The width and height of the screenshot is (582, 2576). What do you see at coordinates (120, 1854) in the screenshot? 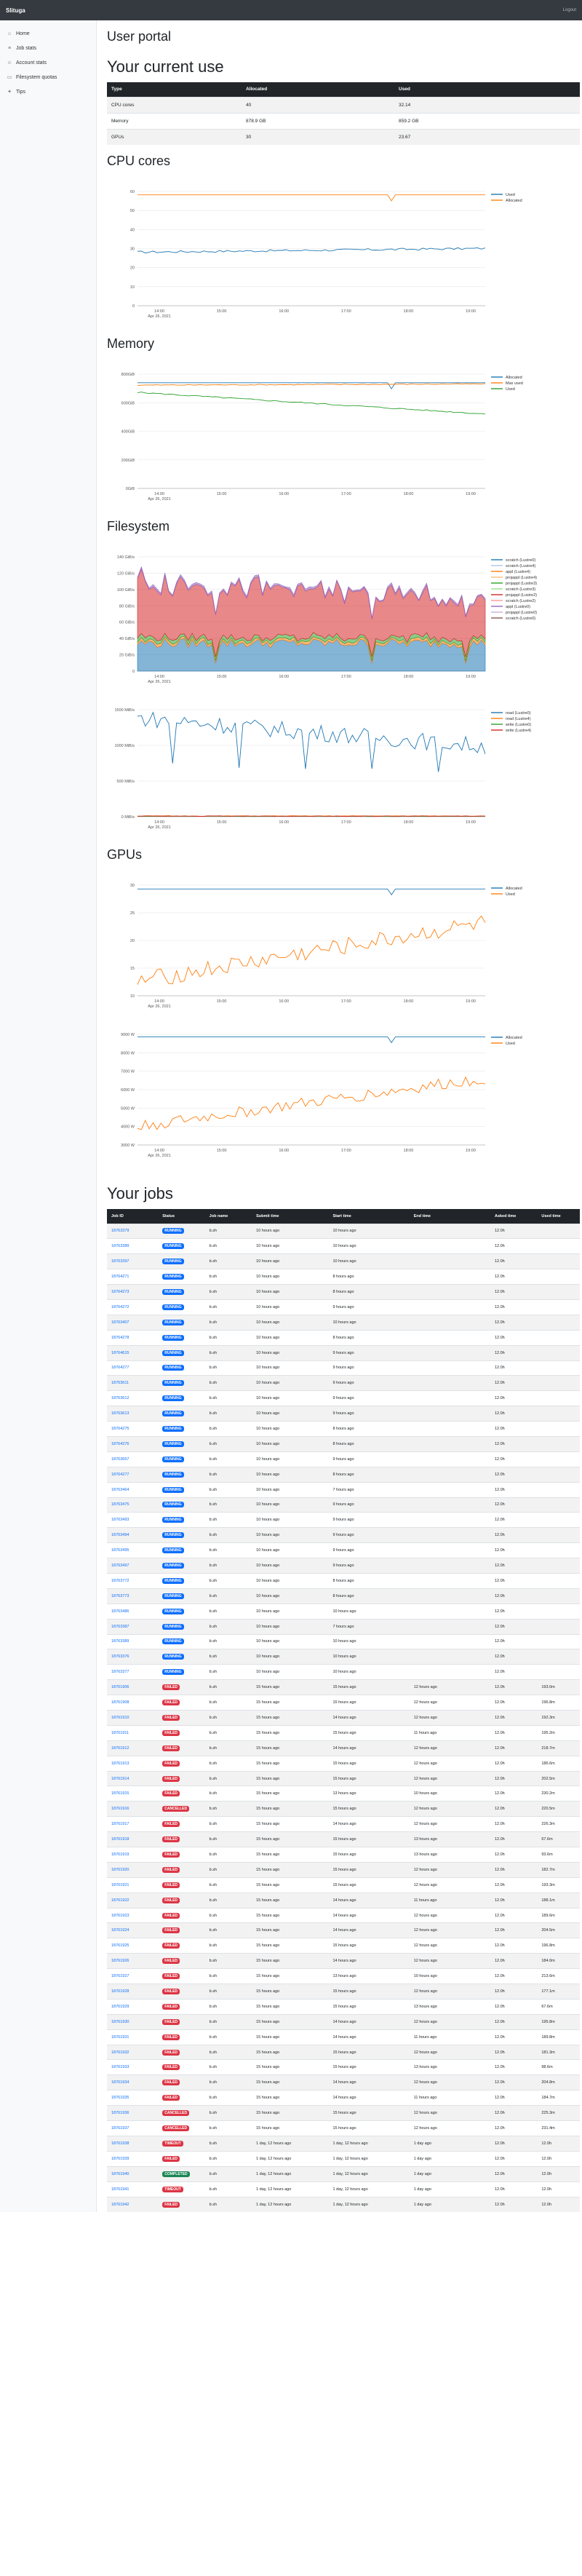
I see `job-id-link: 18761919` at bounding box center [120, 1854].